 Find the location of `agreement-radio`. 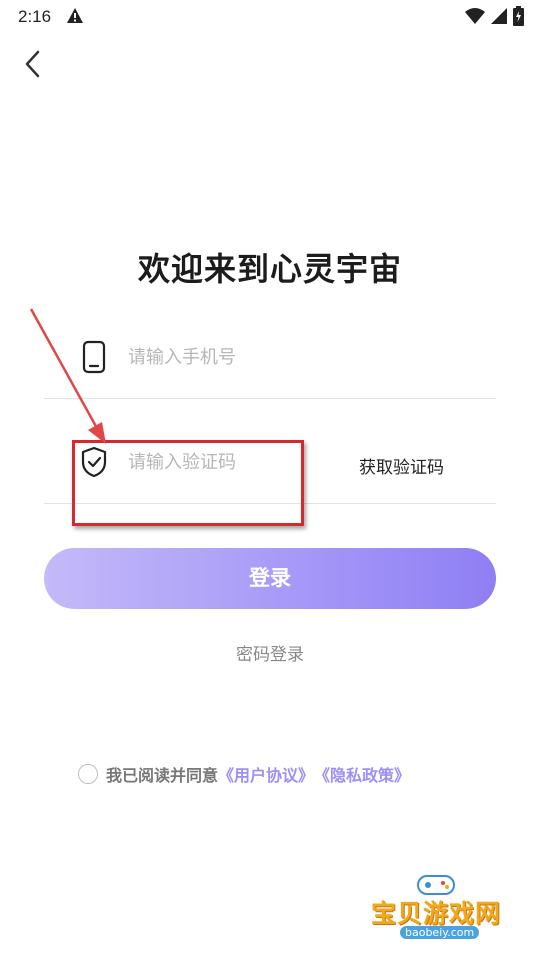

agreement-radio is located at coordinates (88, 774).